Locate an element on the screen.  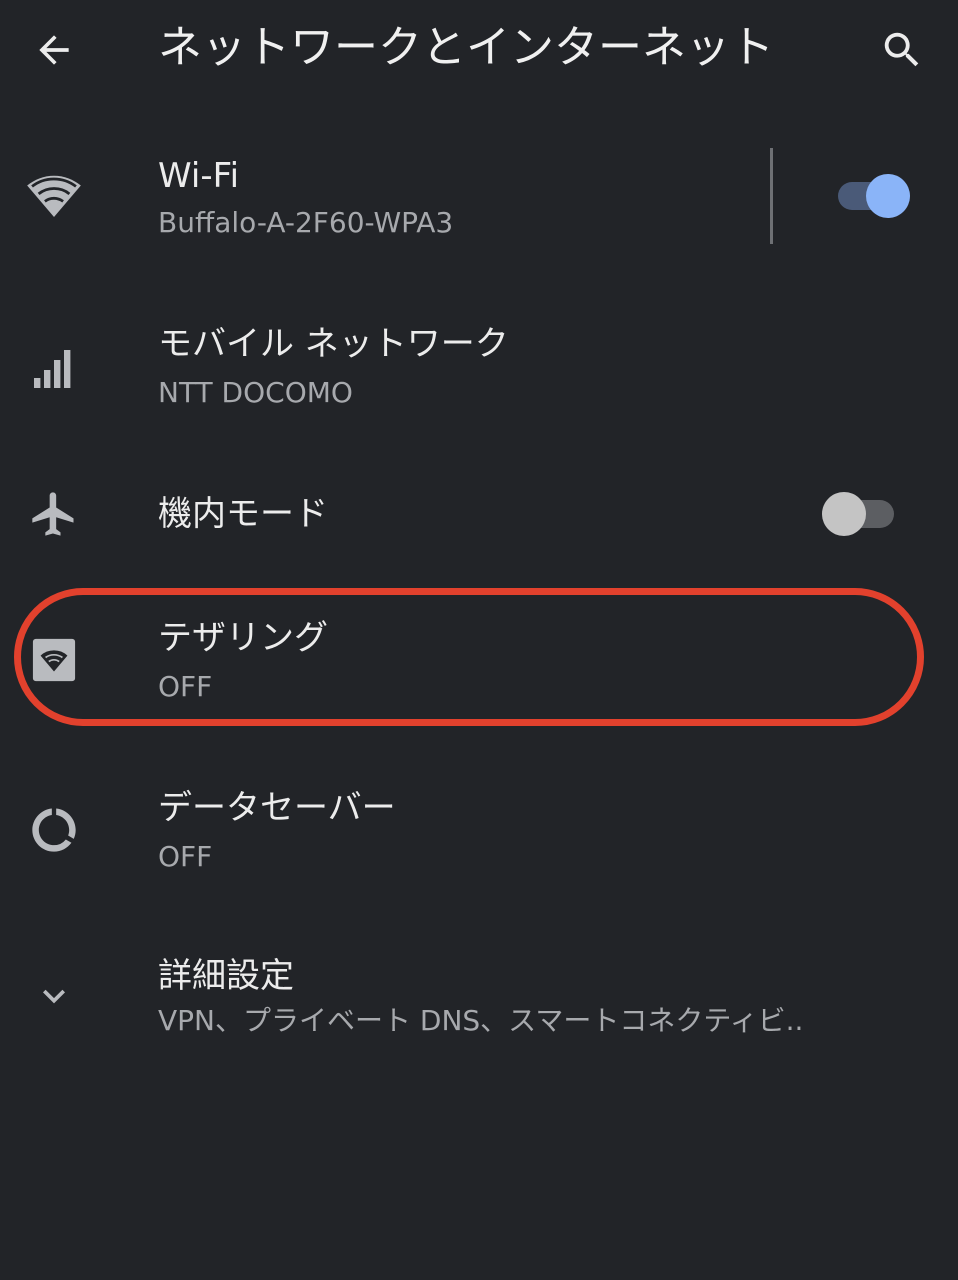
signal-bars-icon is located at coordinates (52, 369).